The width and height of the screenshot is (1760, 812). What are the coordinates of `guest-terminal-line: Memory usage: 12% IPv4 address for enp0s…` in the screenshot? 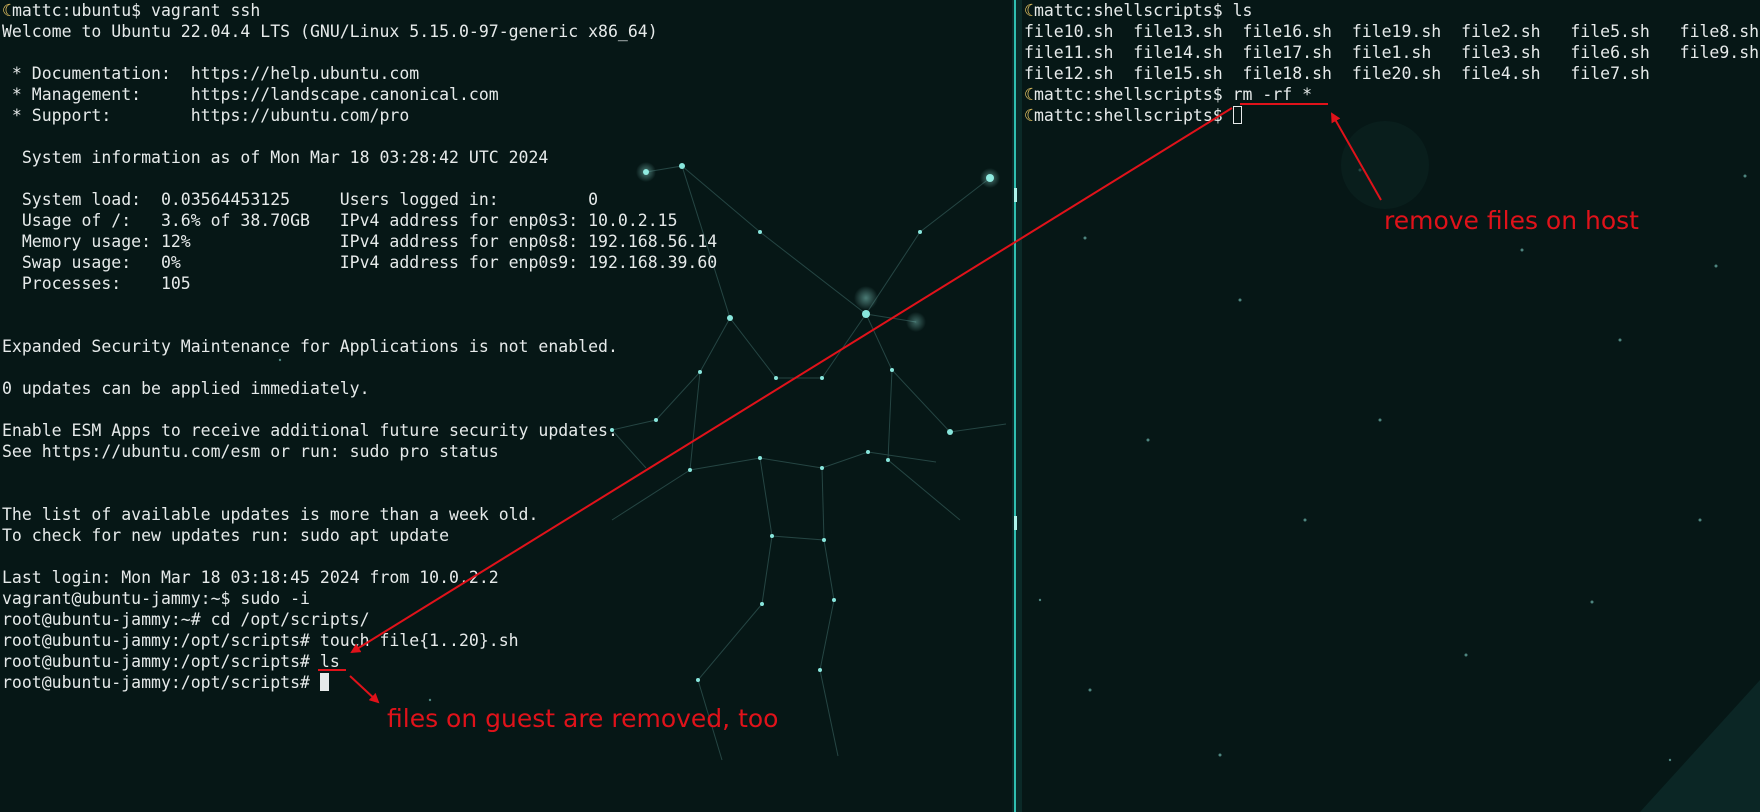 It's located at (506, 241).